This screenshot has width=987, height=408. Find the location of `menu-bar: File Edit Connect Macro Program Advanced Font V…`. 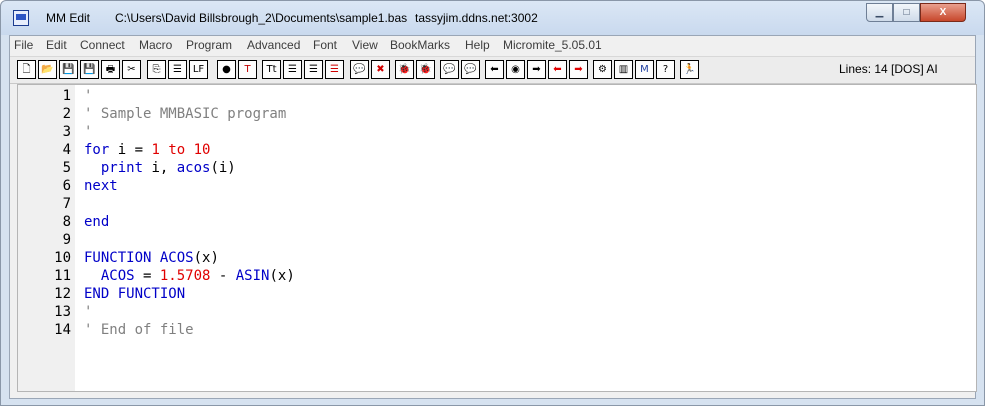

menu-bar: File Edit Connect Macro Program Advanced Font V… is located at coordinates (492, 45).